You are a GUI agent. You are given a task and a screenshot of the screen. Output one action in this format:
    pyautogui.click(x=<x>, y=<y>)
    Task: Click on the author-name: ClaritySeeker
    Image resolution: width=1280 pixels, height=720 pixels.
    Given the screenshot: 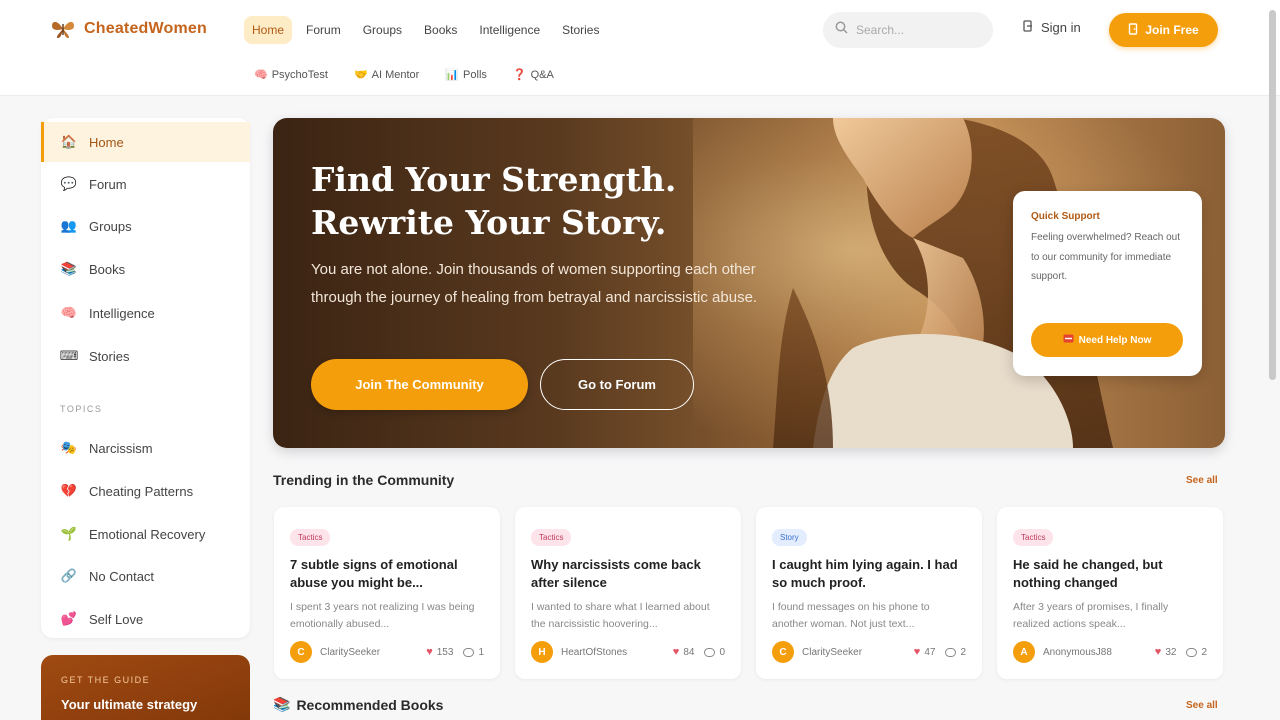 What is the action you would take?
    pyautogui.click(x=350, y=652)
    